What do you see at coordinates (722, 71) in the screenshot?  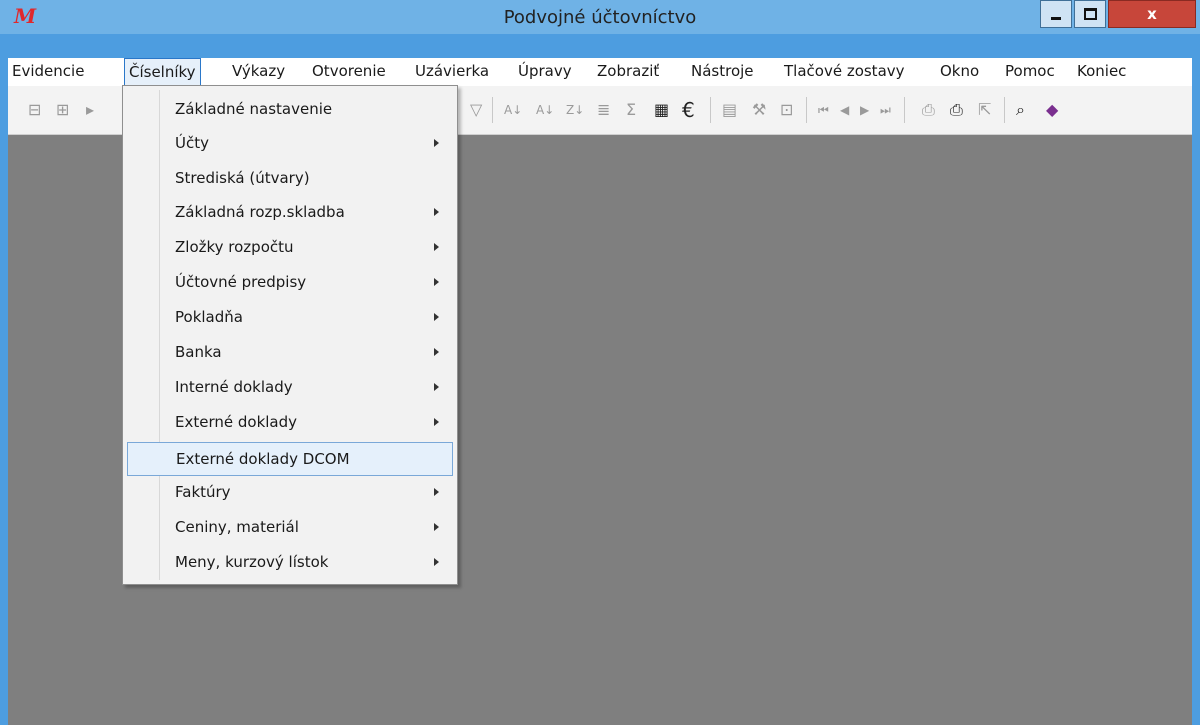 I see `menu-nastroje: Nástroje` at bounding box center [722, 71].